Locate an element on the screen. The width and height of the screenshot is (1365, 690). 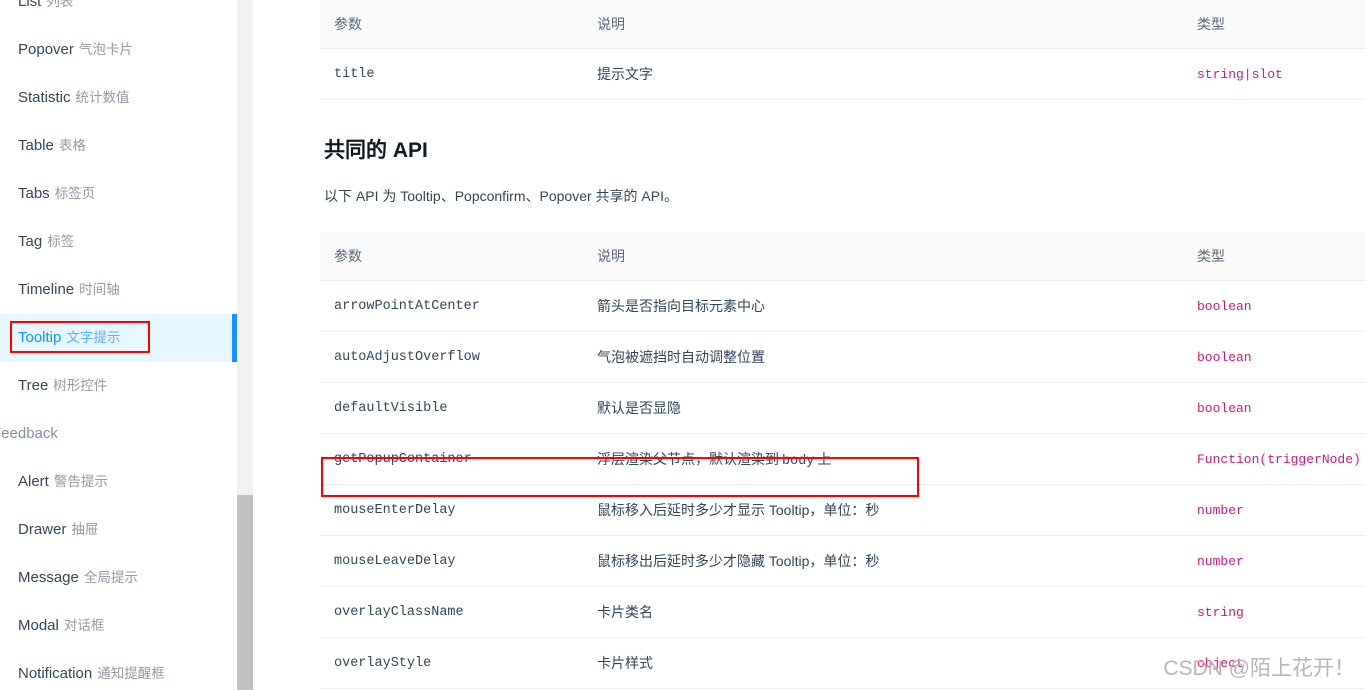
sidebar-item-label: List is located at coordinates (30, 5).